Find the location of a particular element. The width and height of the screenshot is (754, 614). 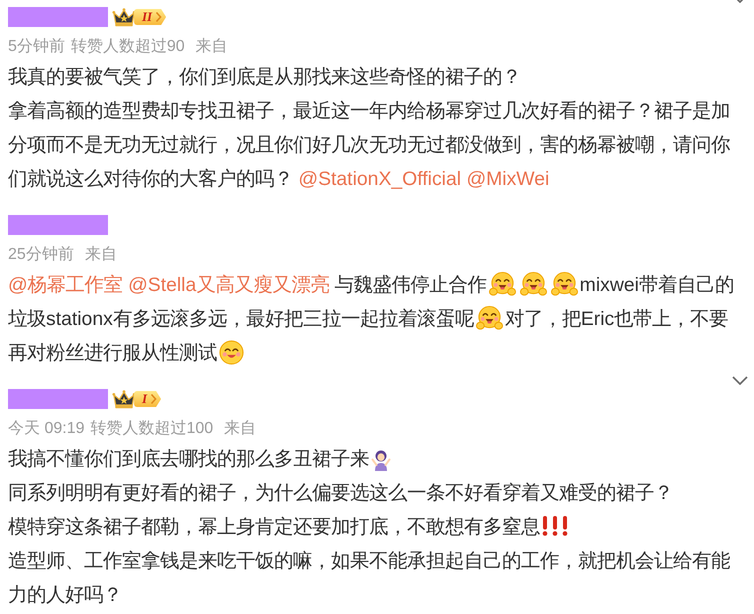

comment-text: 我真的要被气笑了，你们到底是从那找来这些奇怪的裙子的？ is located at coordinates (265, 77).